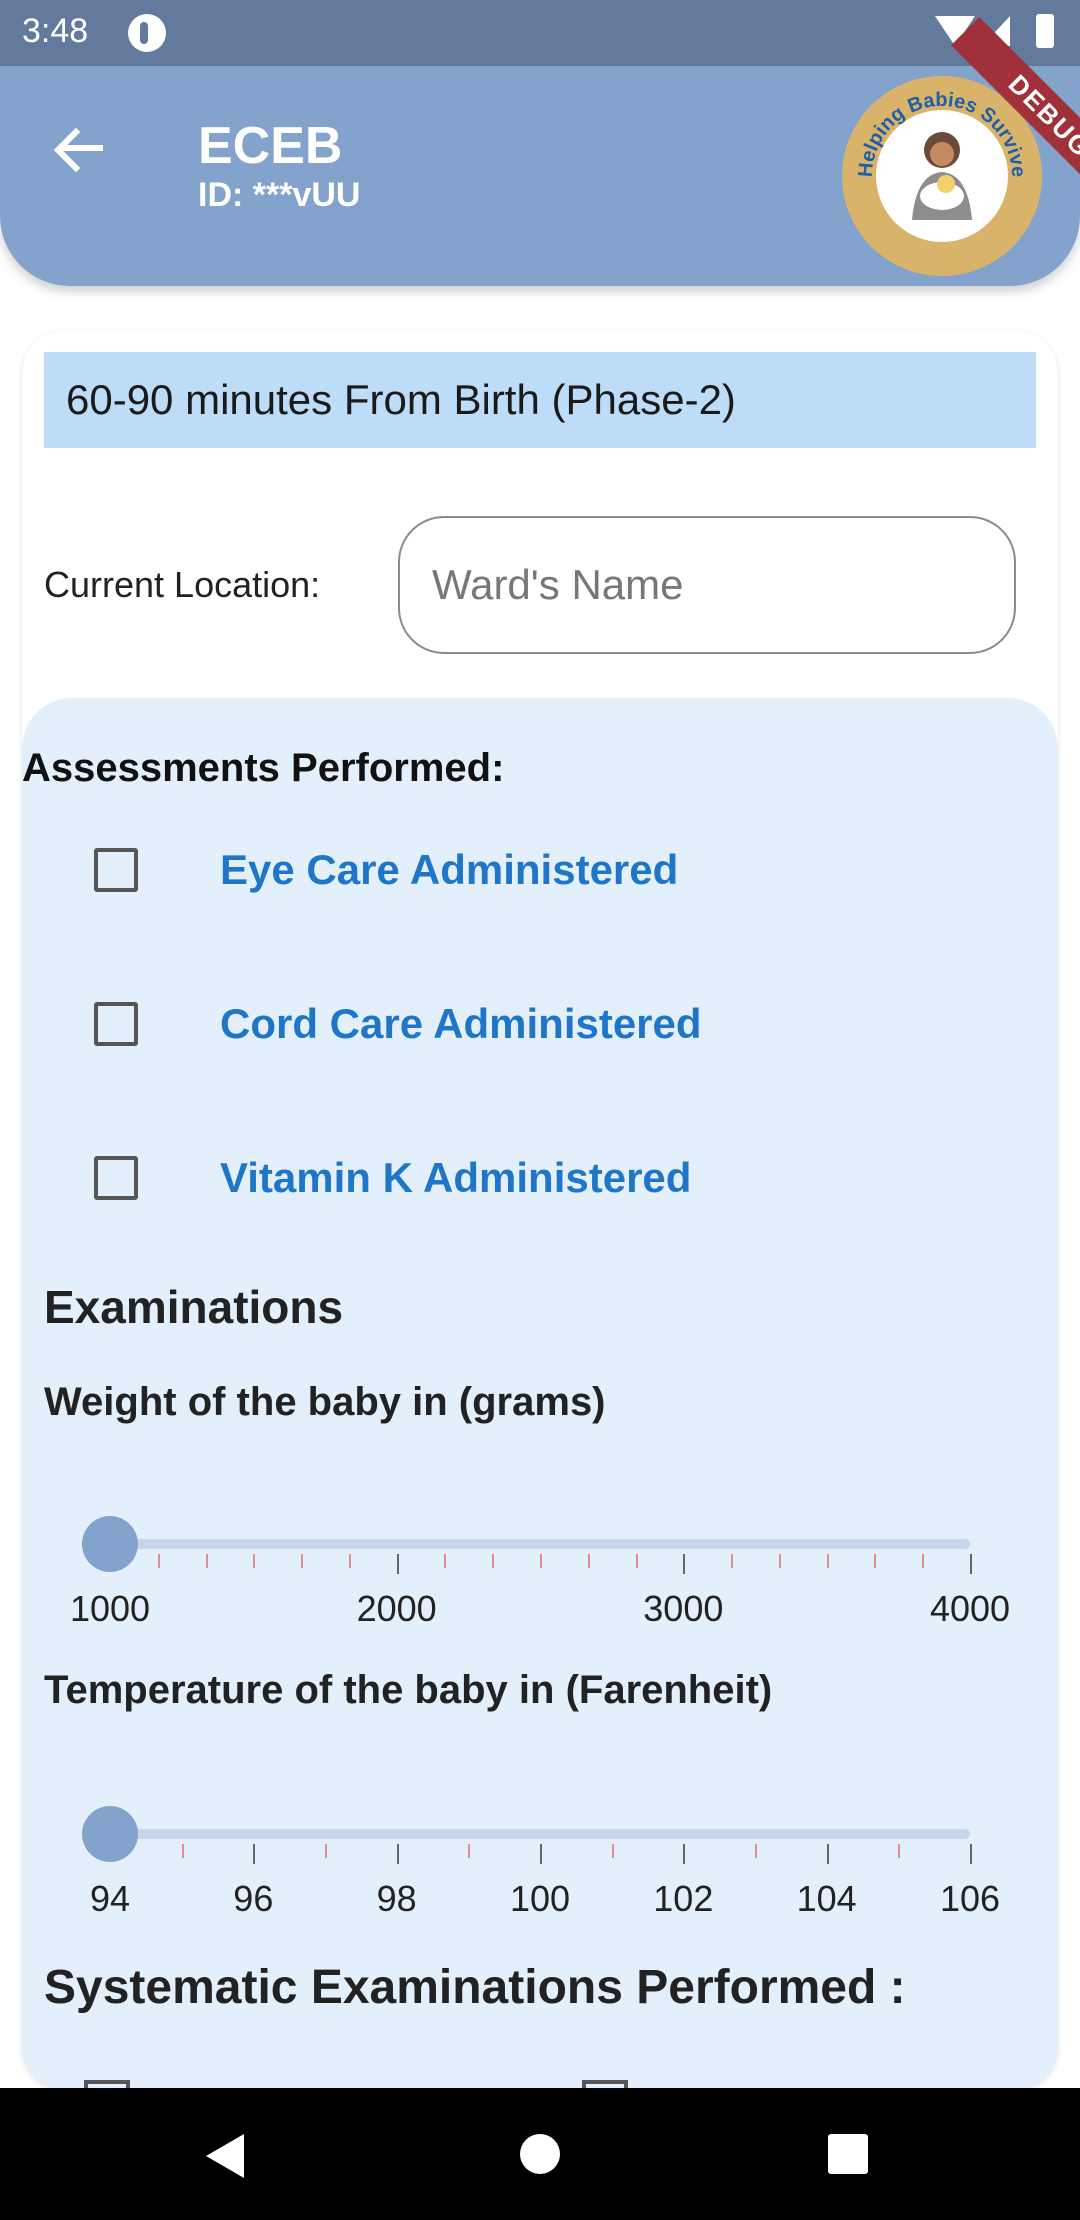 The width and height of the screenshot is (1080, 2220). What do you see at coordinates (707, 585) in the screenshot?
I see `ward-name-input` at bounding box center [707, 585].